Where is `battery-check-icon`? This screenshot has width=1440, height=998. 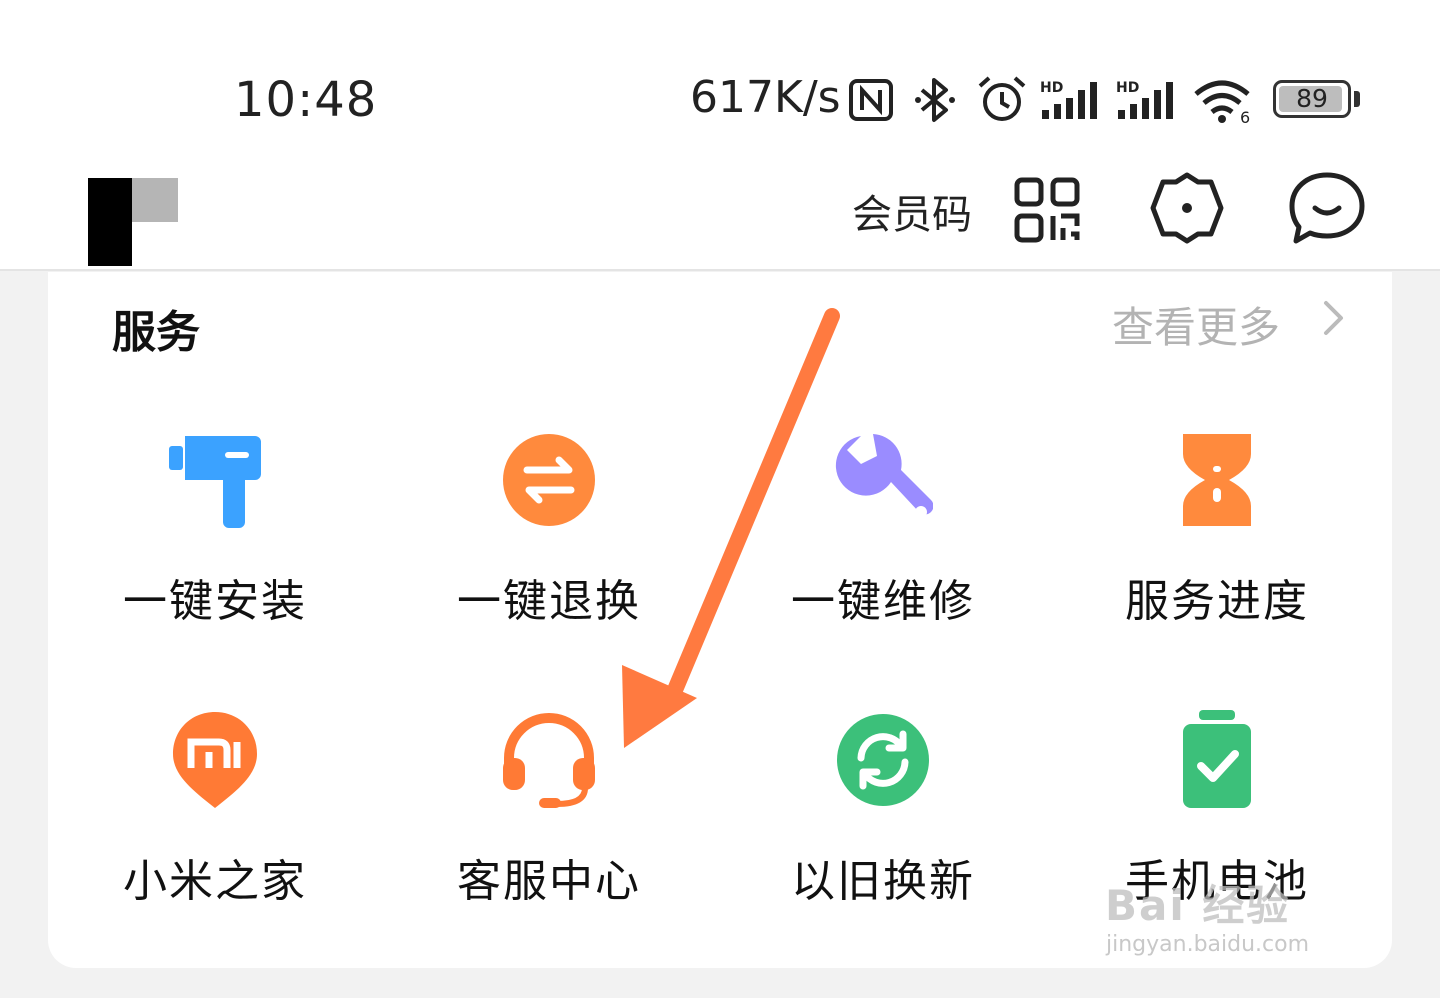
battery-check-icon is located at coordinates (1217, 759).